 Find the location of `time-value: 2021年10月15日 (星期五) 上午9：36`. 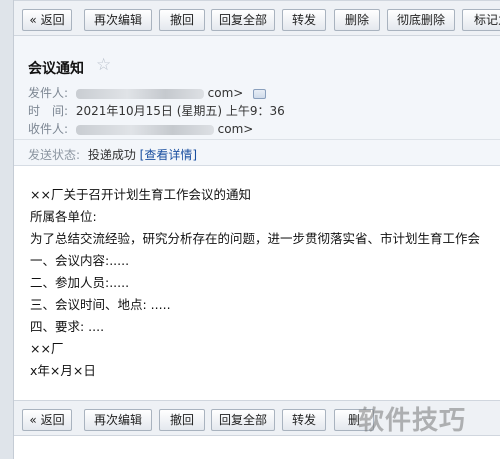

time-value: 2021年10月15日 (星期五) 上午9：36 is located at coordinates (180, 111).